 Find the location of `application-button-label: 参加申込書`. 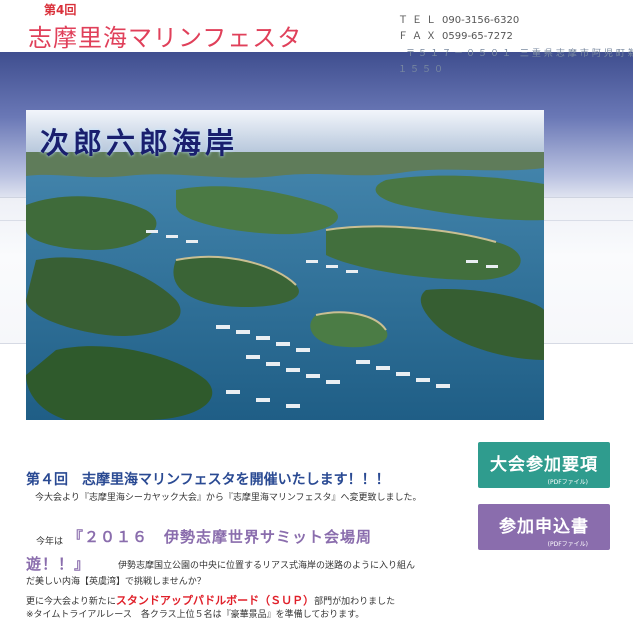

application-button-label: 参加申込書 is located at coordinates (544, 527).